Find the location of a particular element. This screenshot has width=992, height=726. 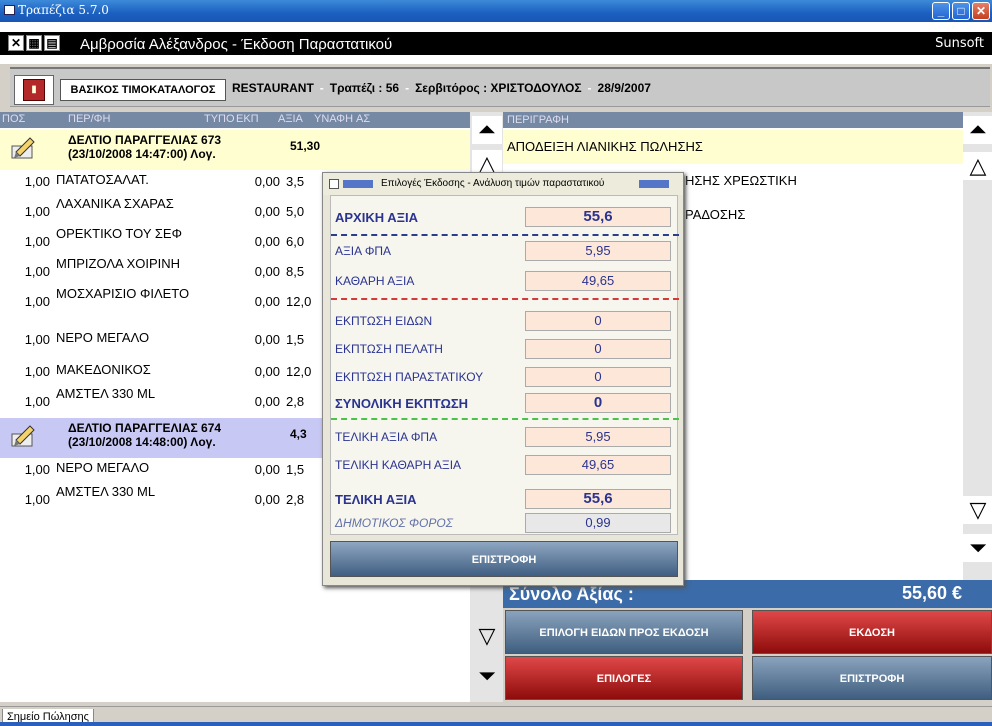

list-item: ΑΠΟΔΕΙΞΗ ΛΙΑΝΙΚΗΣ ΠΩΛΗΣΗΣ is located at coordinates (733, 147).